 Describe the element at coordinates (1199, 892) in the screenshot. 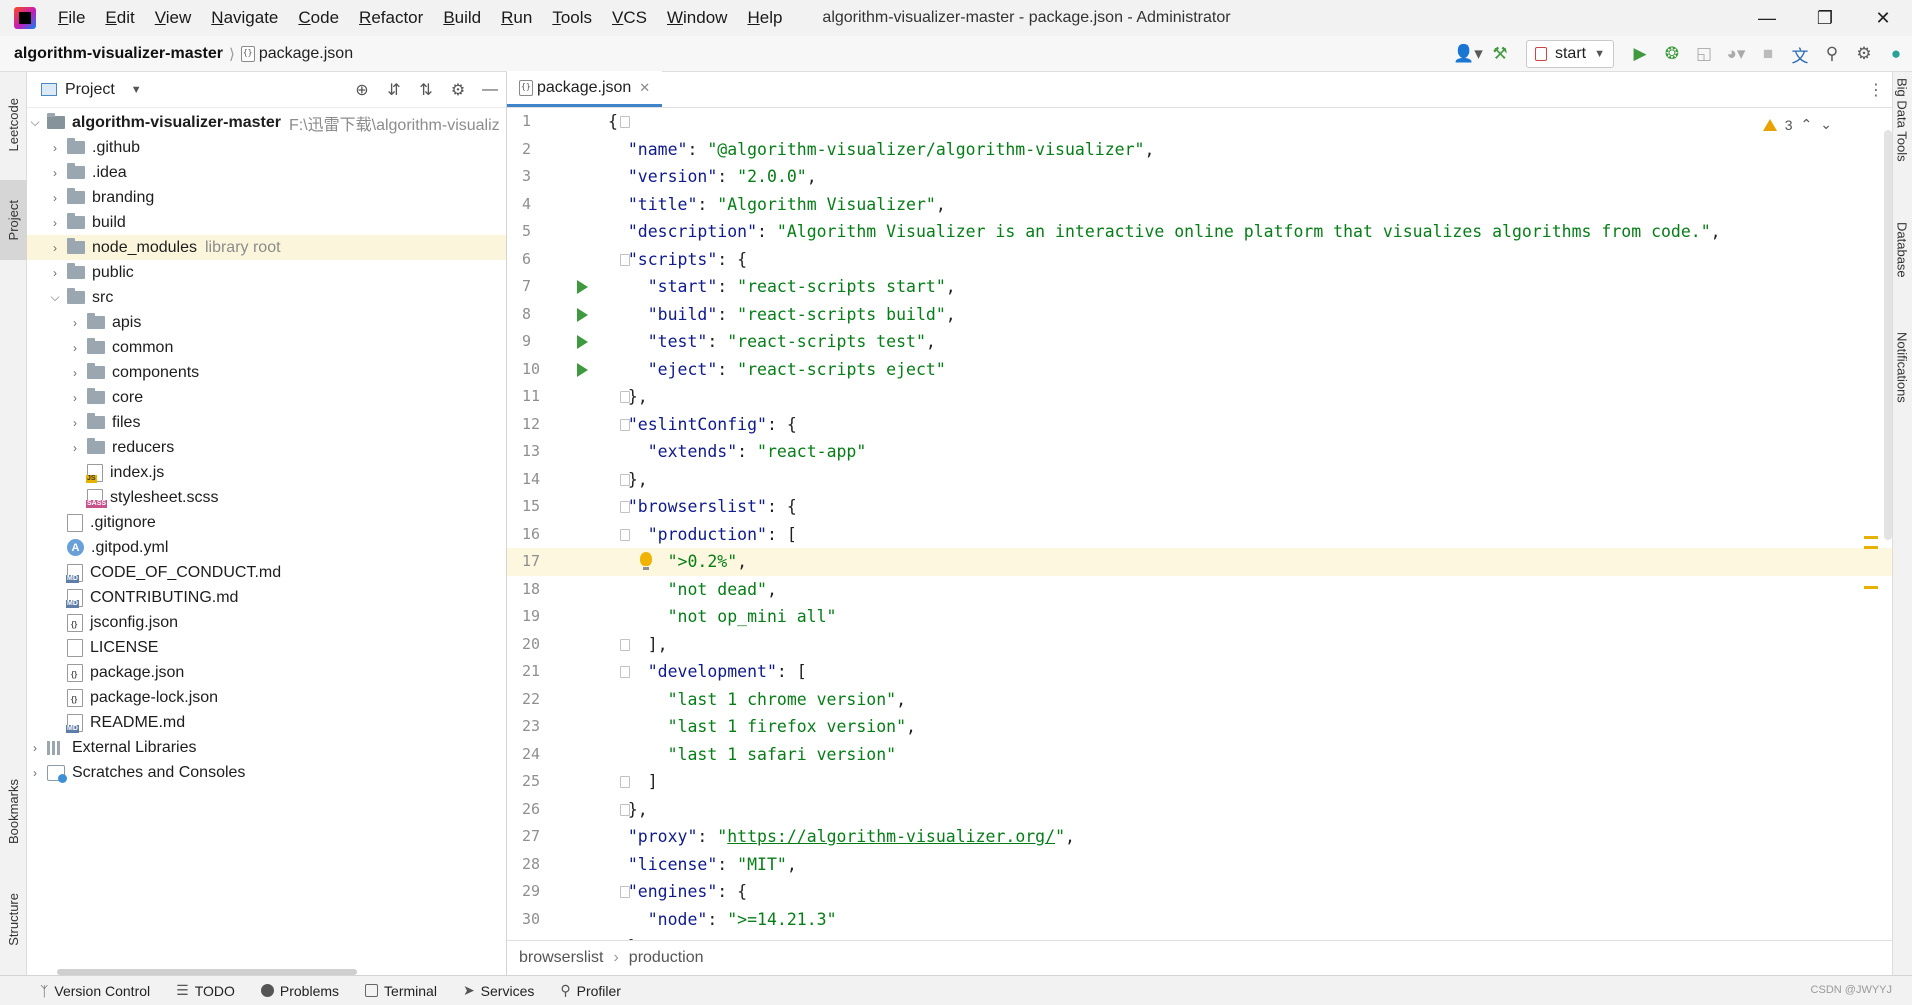

I see `code-line: 29 "engines": {` at that location.